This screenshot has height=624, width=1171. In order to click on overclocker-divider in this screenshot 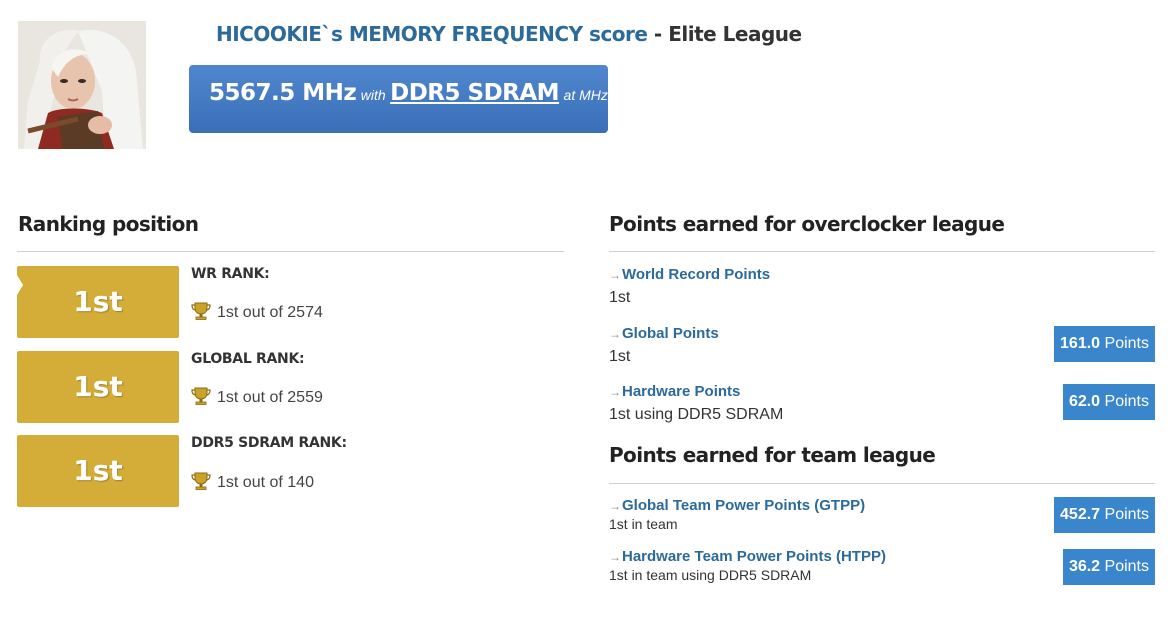, I will do `click(882, 251)`.